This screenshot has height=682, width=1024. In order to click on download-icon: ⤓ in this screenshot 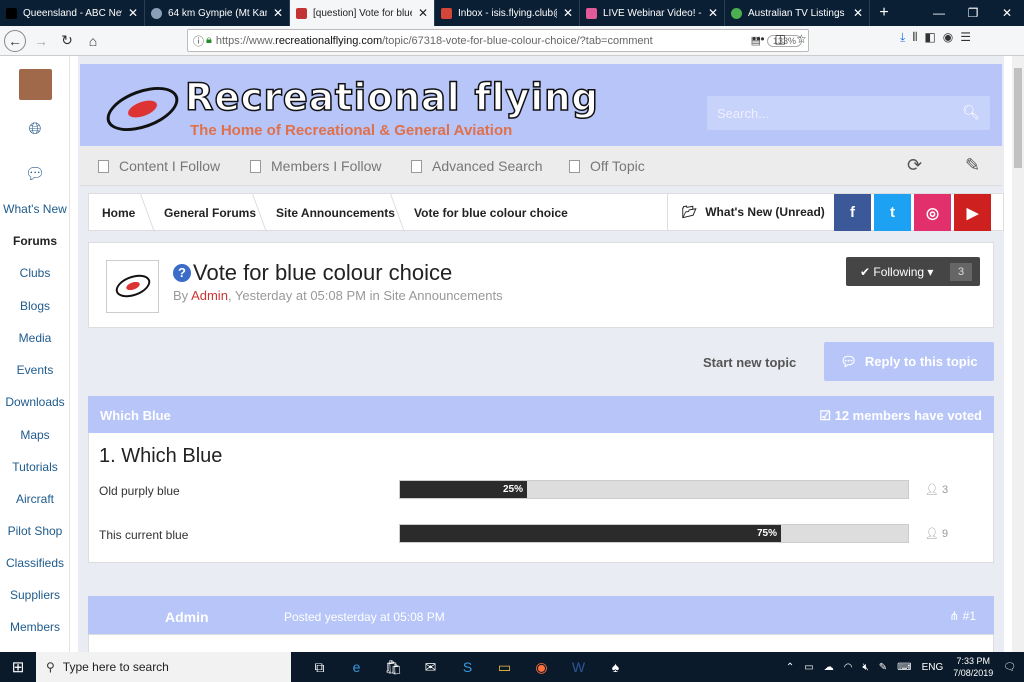, I will do `click(902, 37)`.